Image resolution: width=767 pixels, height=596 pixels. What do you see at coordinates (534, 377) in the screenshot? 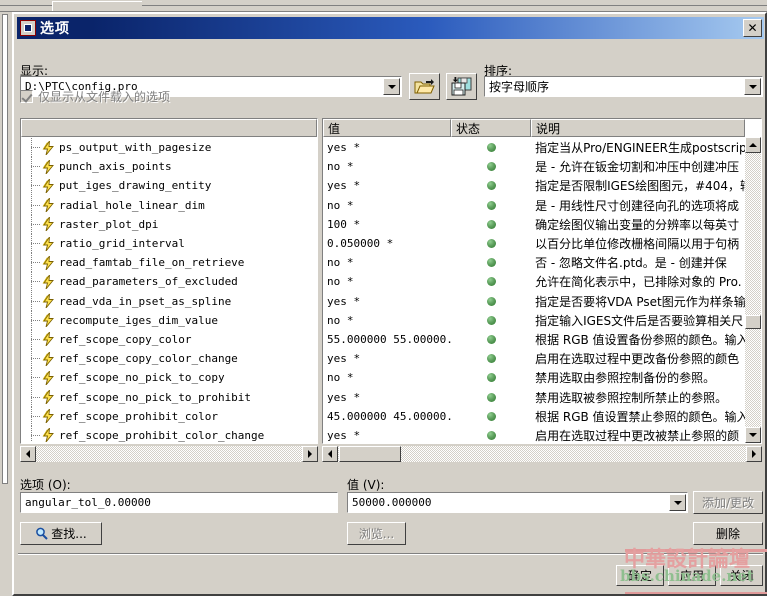
I see `table-row: no * 禁用选取由参照控制备份的参照。` at bounding box center [534, 377].